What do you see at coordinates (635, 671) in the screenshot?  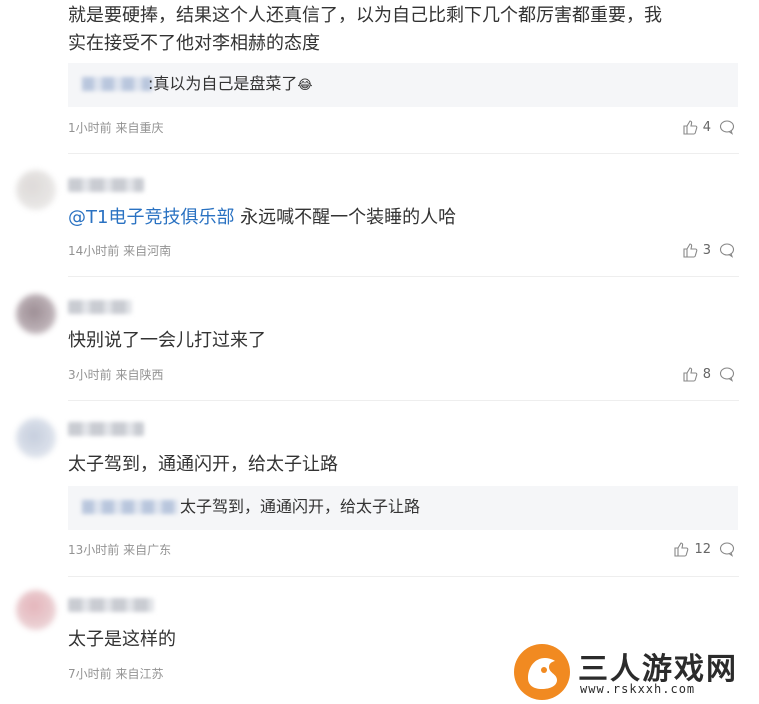 I see `site-watermark: 三人游戏网 www.rskxxh.com` at bounding box center [635, 671].